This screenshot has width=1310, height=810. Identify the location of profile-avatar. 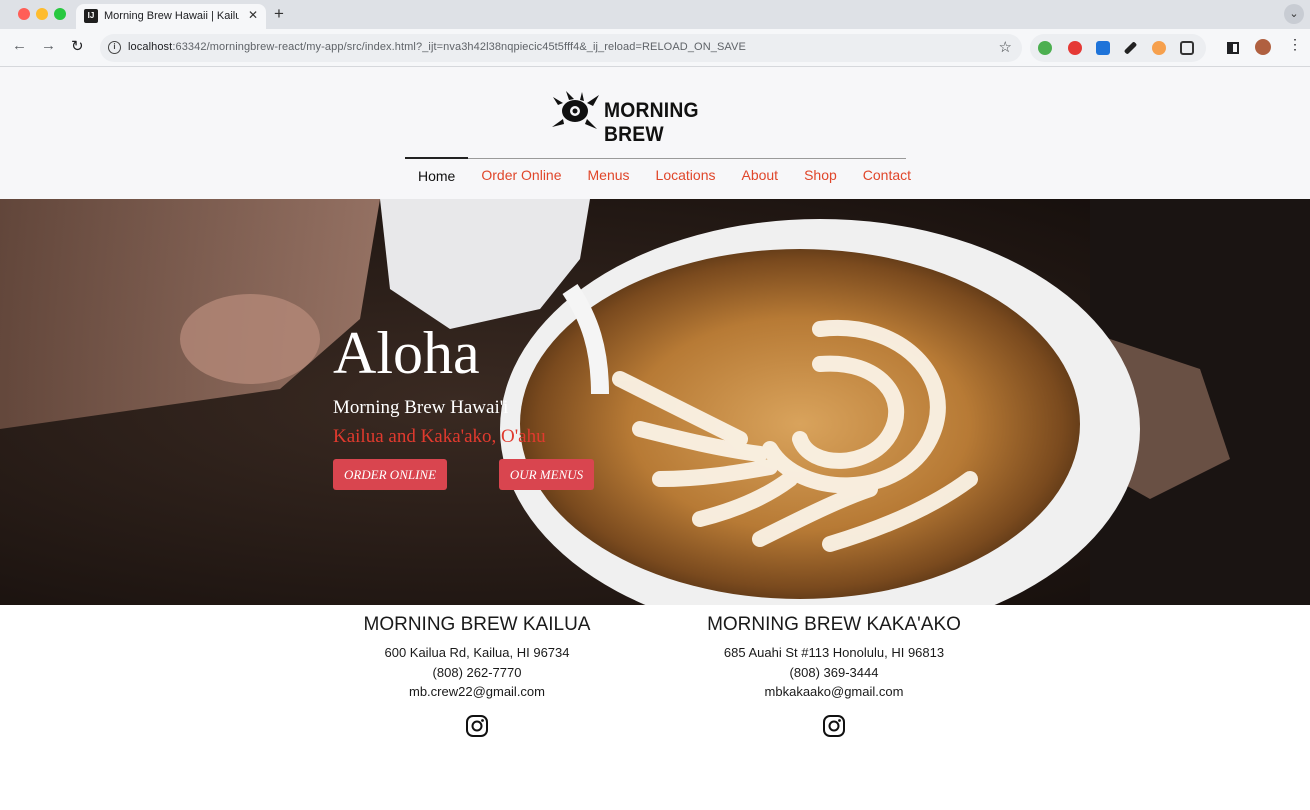
(1263, 47).